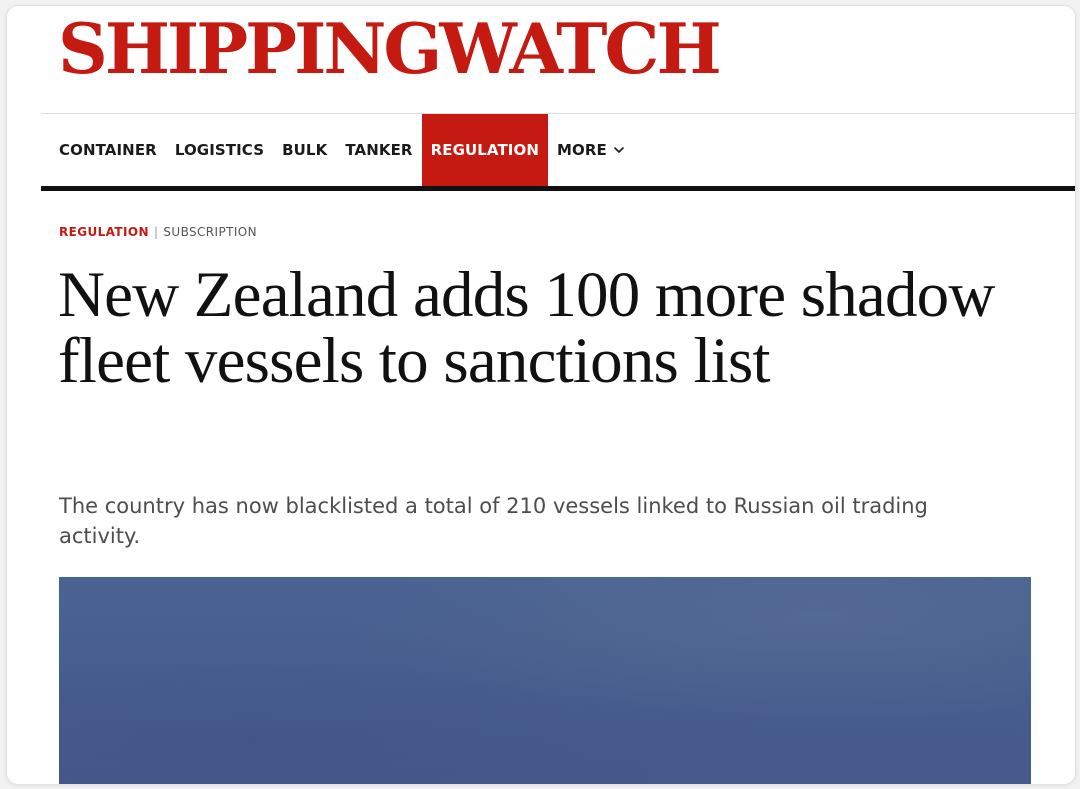 The height and width of the screenshot is (789, 1080). Describe the element at coordinates (619, 150) in the screenshot. I see `chevron-down-icon` at that location.